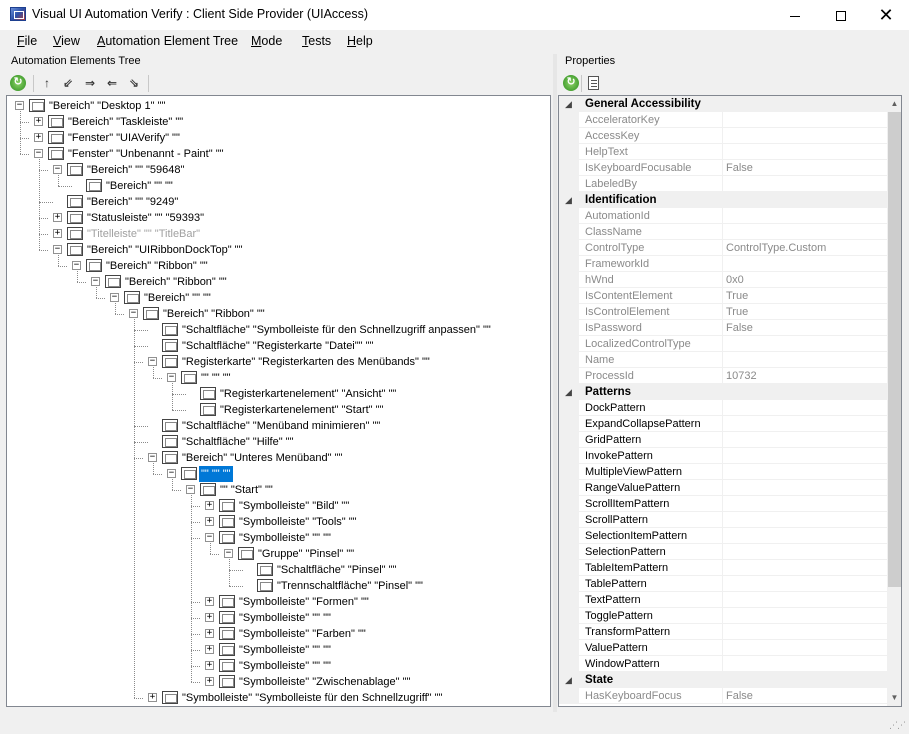 This screenshot has width=909, height=734. I want to click on property-row: SelectionItemPattern, so click(723, 536).